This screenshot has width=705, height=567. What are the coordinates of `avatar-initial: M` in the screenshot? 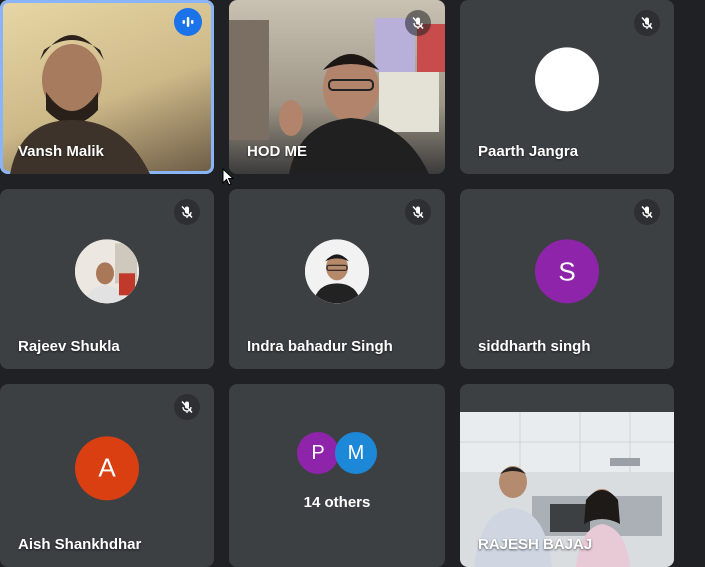 It's located at (356, 452).